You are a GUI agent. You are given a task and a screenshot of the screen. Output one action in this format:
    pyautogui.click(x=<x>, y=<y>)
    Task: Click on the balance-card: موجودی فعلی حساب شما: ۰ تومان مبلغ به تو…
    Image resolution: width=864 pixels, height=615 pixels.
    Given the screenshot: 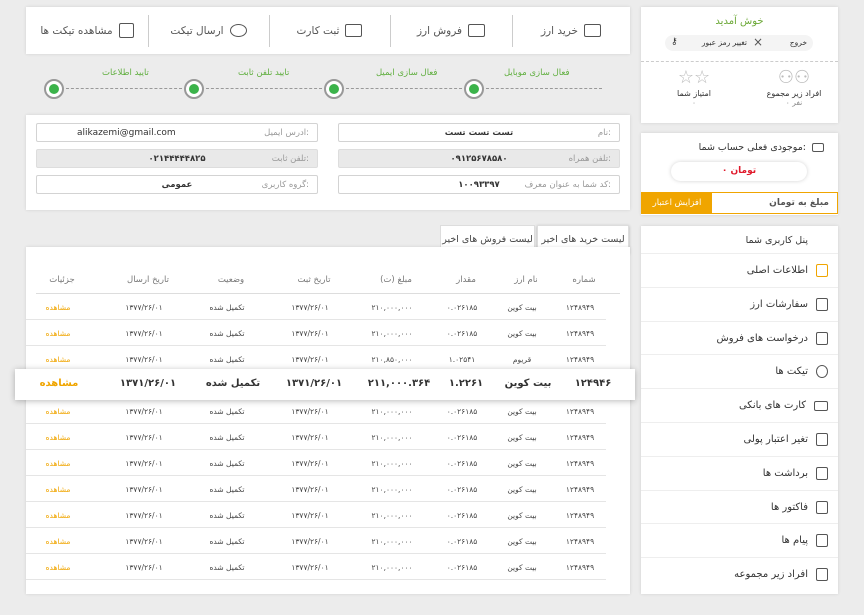 What is the action you would take?
    pyautogui.click(x=739, y=174)
    